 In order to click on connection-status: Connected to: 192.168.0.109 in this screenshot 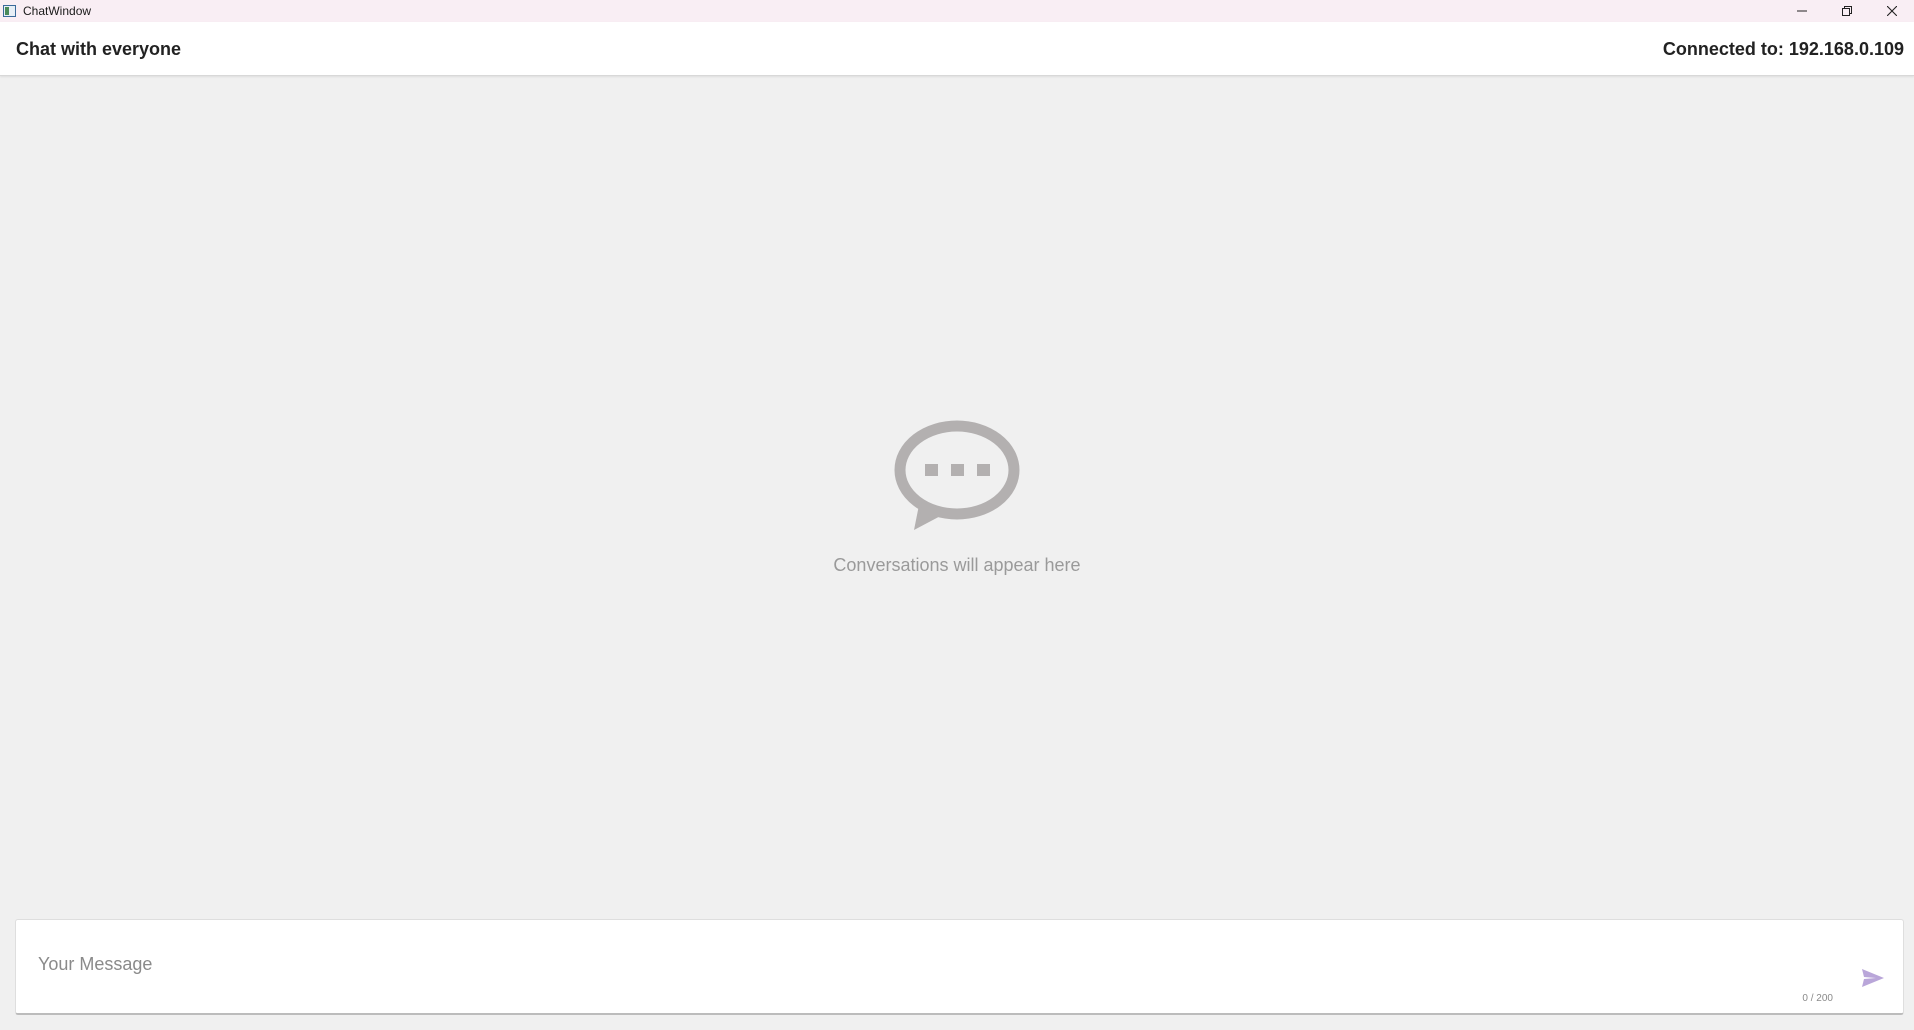, I will do `click(1783, 49)`.